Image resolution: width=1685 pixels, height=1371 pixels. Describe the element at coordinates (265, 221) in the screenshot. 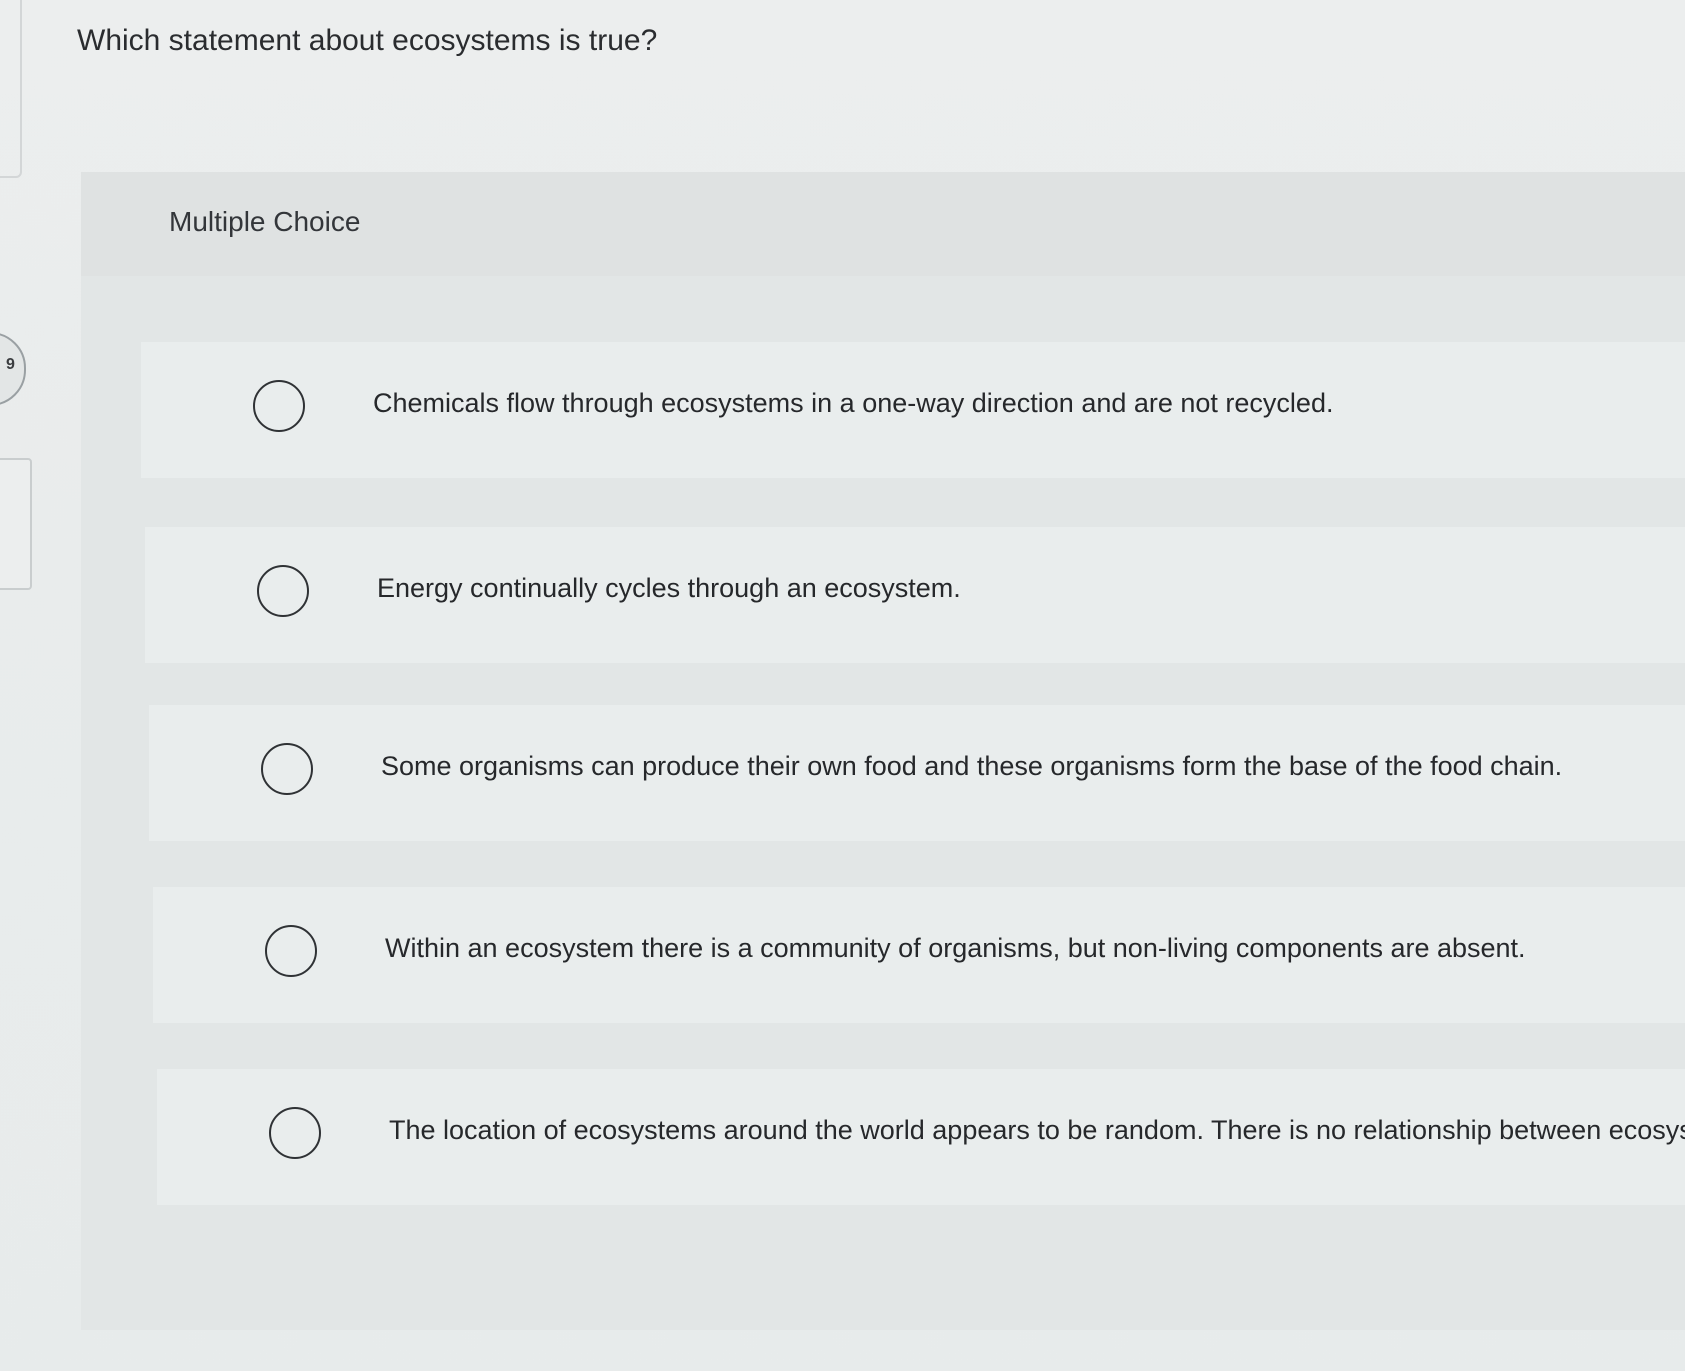

I see `question-type-label: Multiple Choice` at that location.